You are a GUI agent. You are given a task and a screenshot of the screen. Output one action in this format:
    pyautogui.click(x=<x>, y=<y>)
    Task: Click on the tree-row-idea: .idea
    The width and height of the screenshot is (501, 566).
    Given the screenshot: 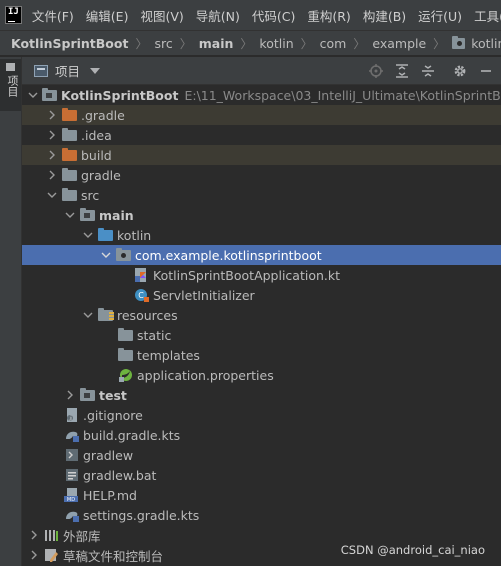 What is the action you would take?
    pyautogui.click(x=261, y=135)
    